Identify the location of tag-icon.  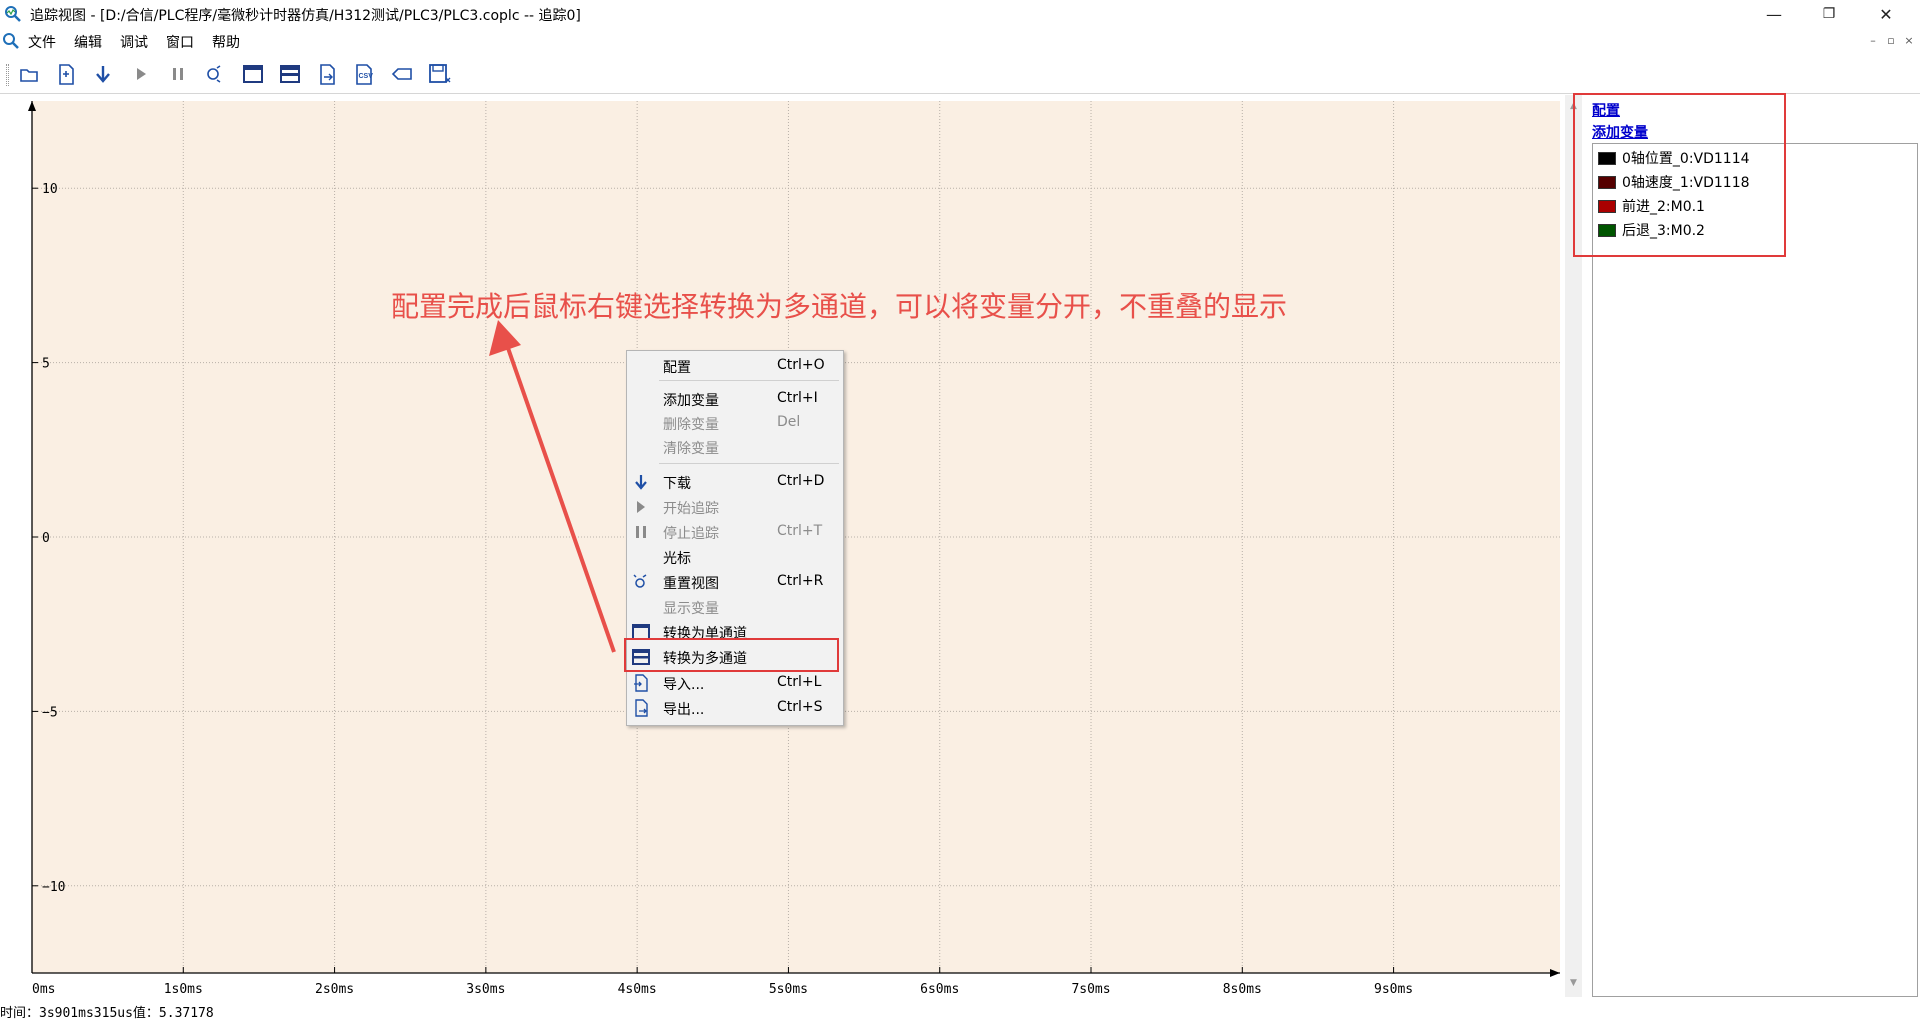
(402, 74).